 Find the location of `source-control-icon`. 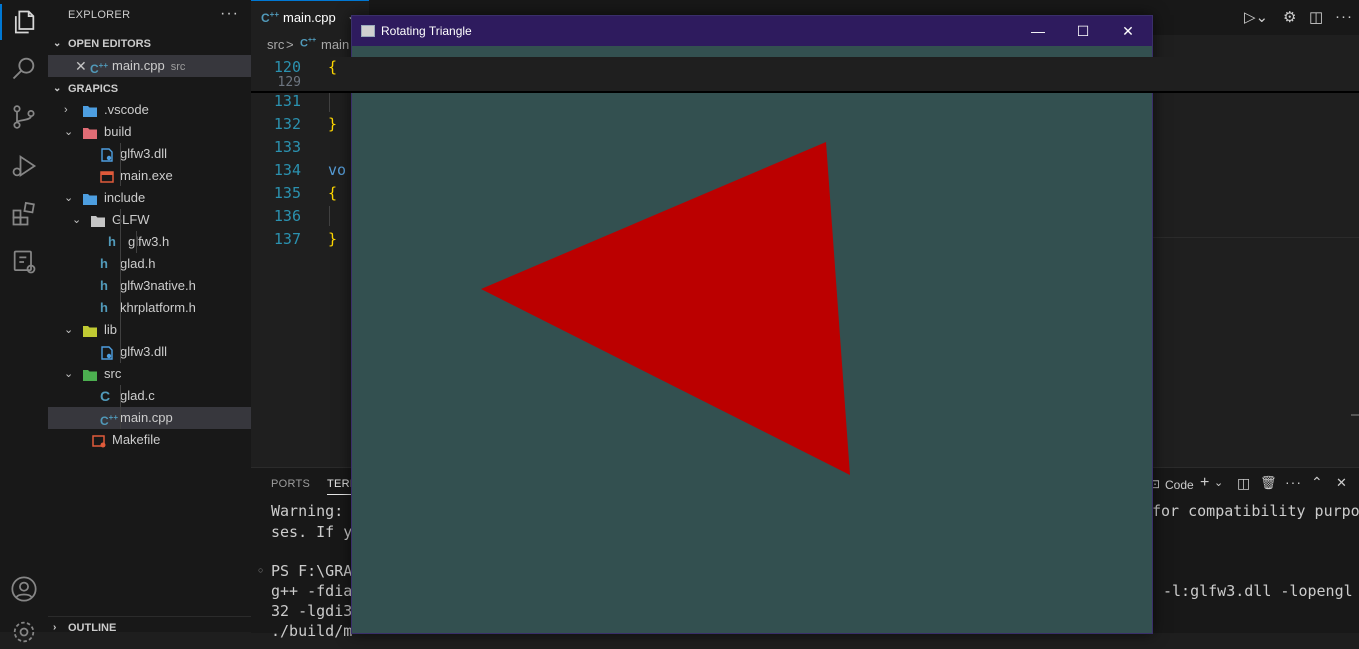

source-control-icon is located at coordinates (24, 117).